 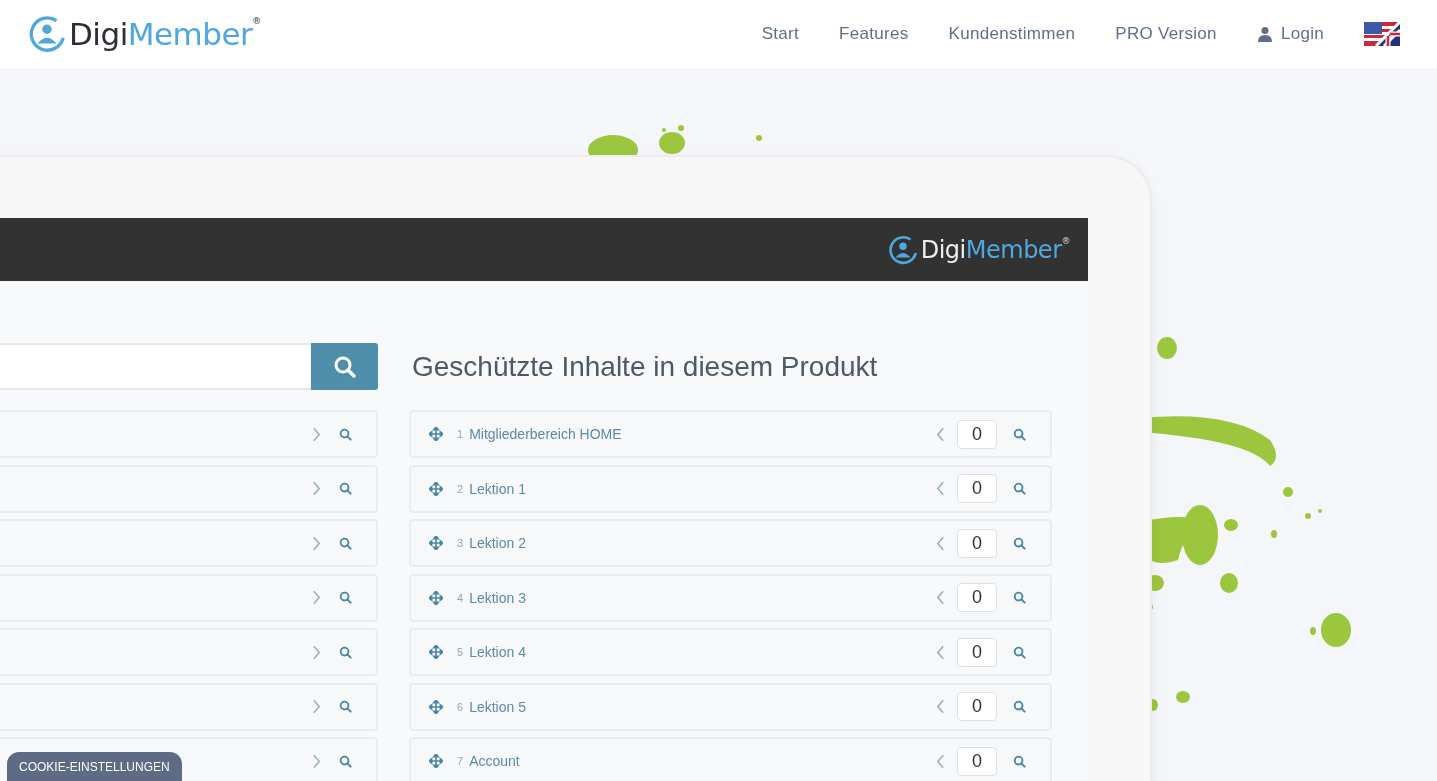 I want to click on content-row: 6 Lektion 5 0, so click(x=730, y=706).